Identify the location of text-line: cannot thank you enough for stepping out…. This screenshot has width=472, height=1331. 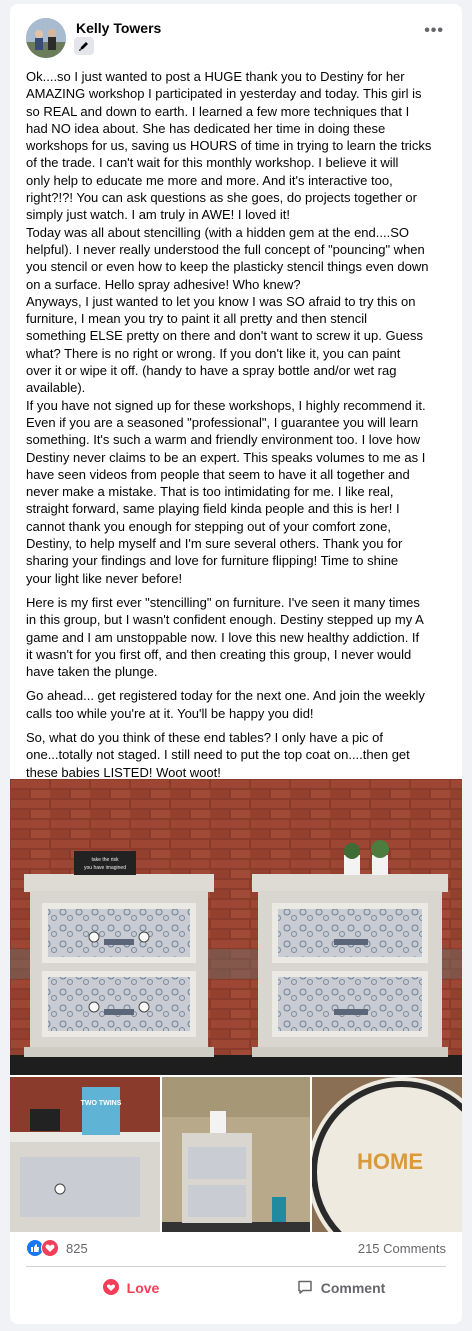
(208, 526).